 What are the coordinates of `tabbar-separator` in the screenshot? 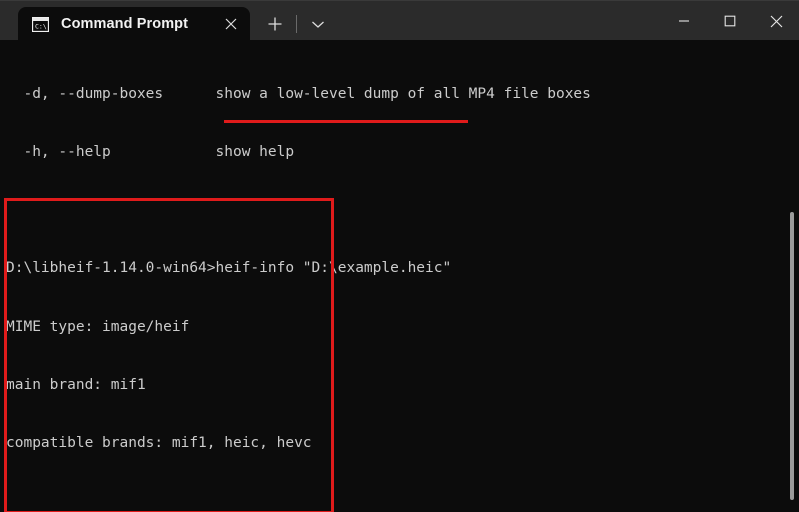 It's located at (296, 24).